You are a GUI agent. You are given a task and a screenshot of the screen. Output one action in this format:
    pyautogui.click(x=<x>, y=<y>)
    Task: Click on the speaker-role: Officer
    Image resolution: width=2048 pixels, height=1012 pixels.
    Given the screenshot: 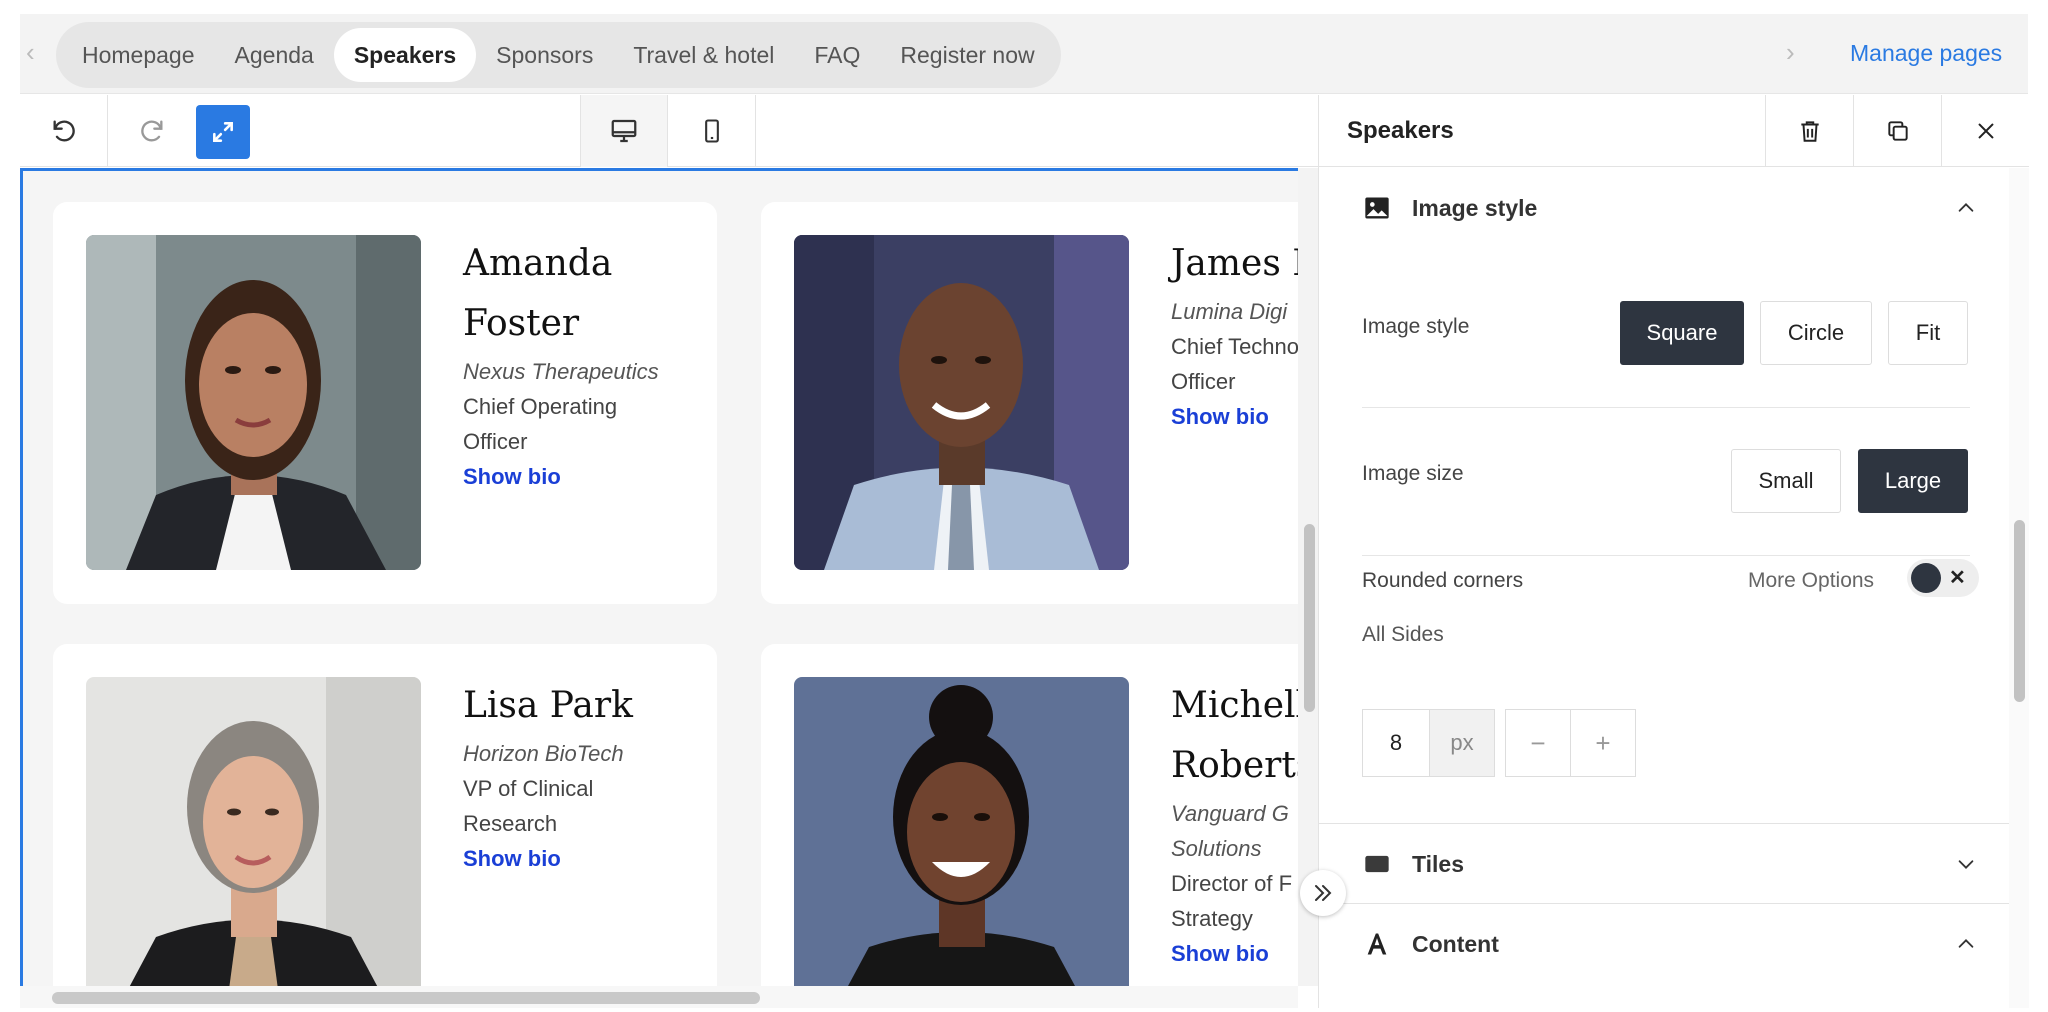 What is the action you would take?
    pyautogui.click(x=1203, y=381)
    